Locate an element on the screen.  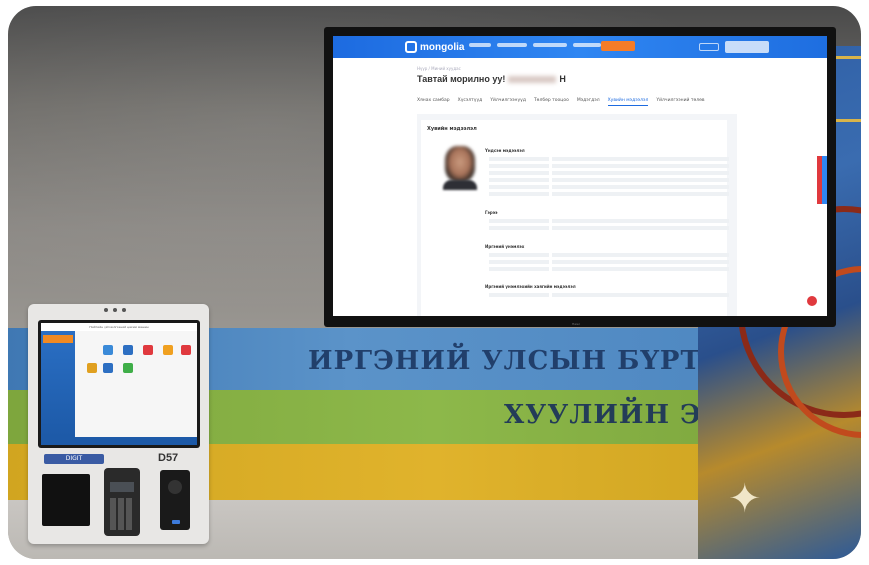
greeting-text: Тавтай морилно уу! is located at coordinates (461, 79).